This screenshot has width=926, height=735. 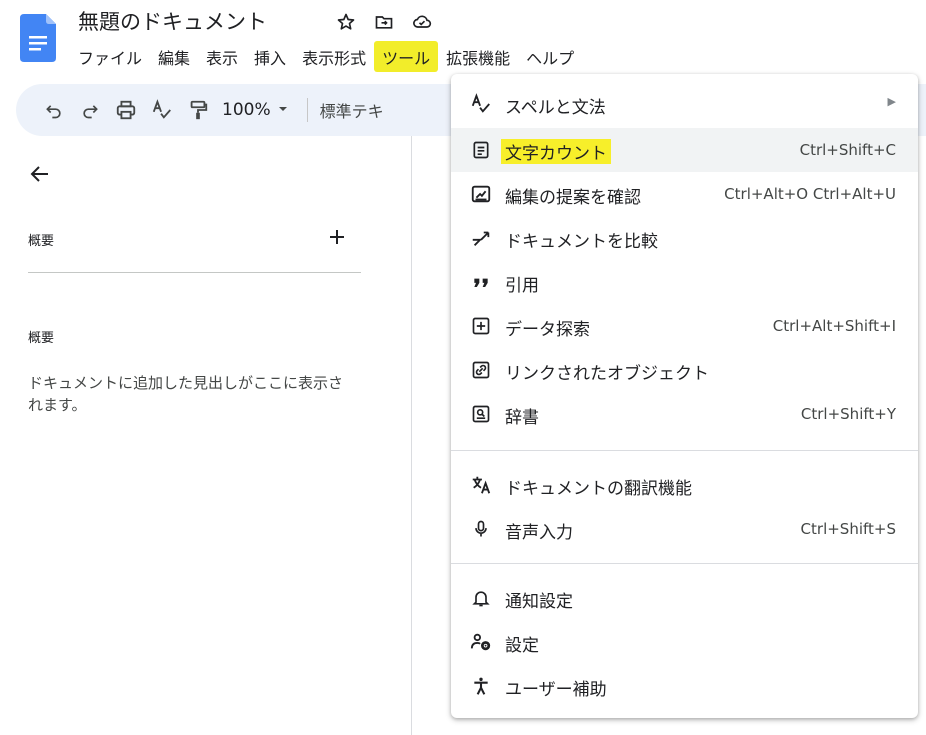 What do you see at coordinates (481, 238) in the screenshot?
I see `compare-icon` at bounding box center [481, 238].